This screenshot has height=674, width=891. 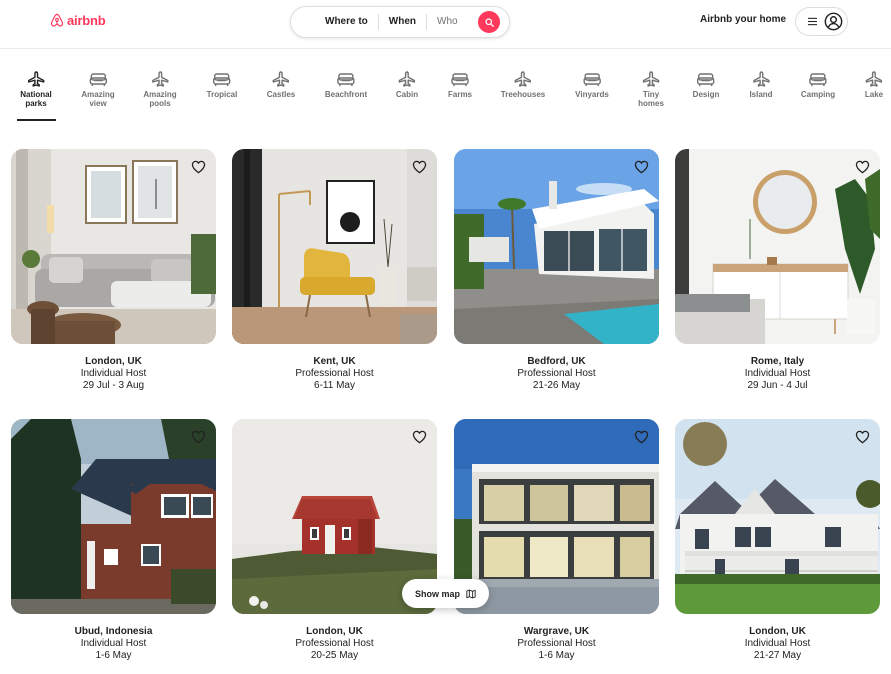 I want to click on listing-info: Wargrave, UK Professional Host 1-6 May, so click(x=556, y=644).